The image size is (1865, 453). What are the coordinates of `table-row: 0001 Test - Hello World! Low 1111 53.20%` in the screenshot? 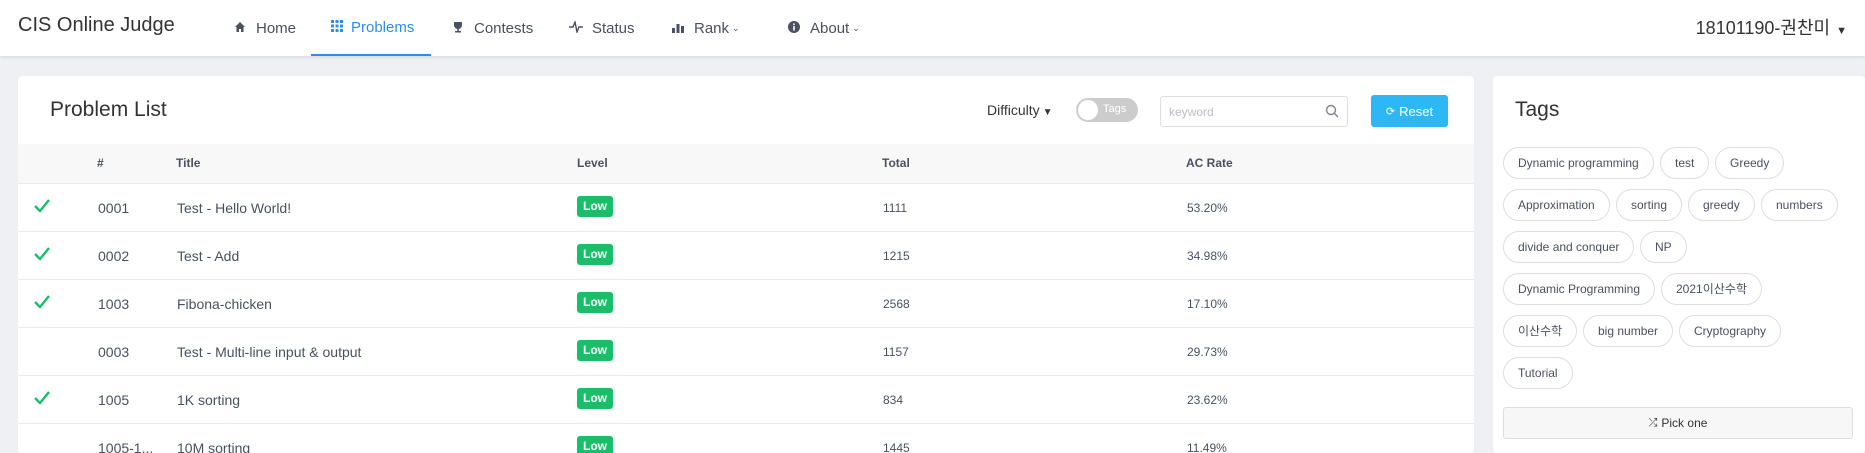 It's located at (746, 208).